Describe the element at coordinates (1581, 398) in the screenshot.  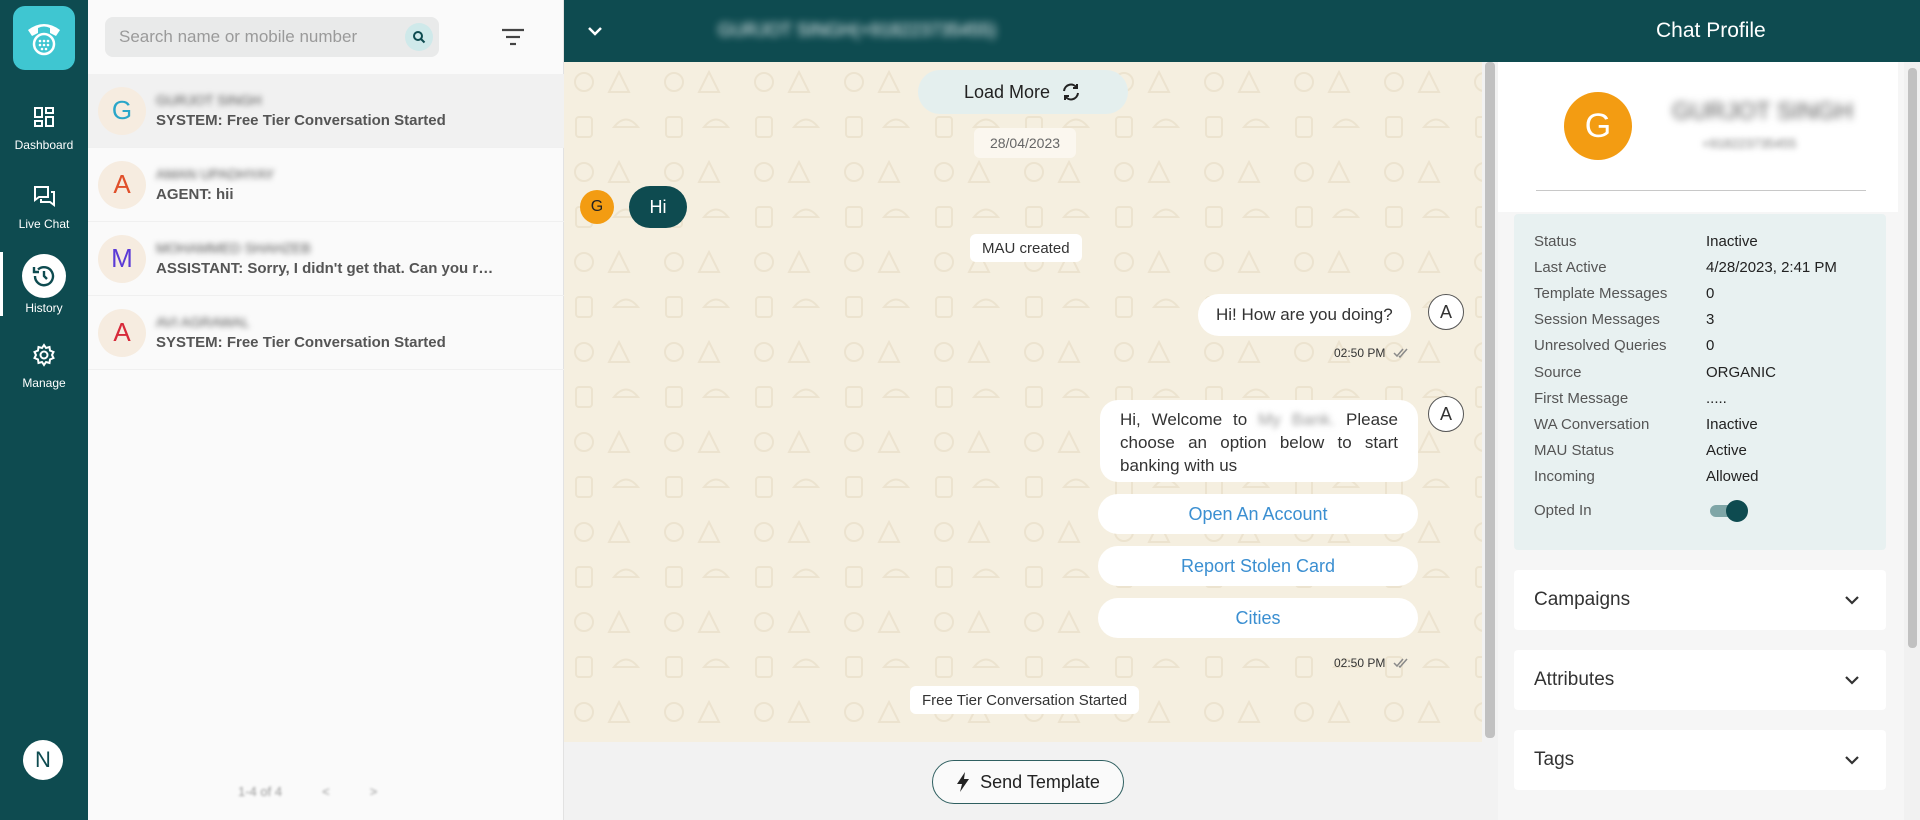
I see `detail-key: First Message` at that location.